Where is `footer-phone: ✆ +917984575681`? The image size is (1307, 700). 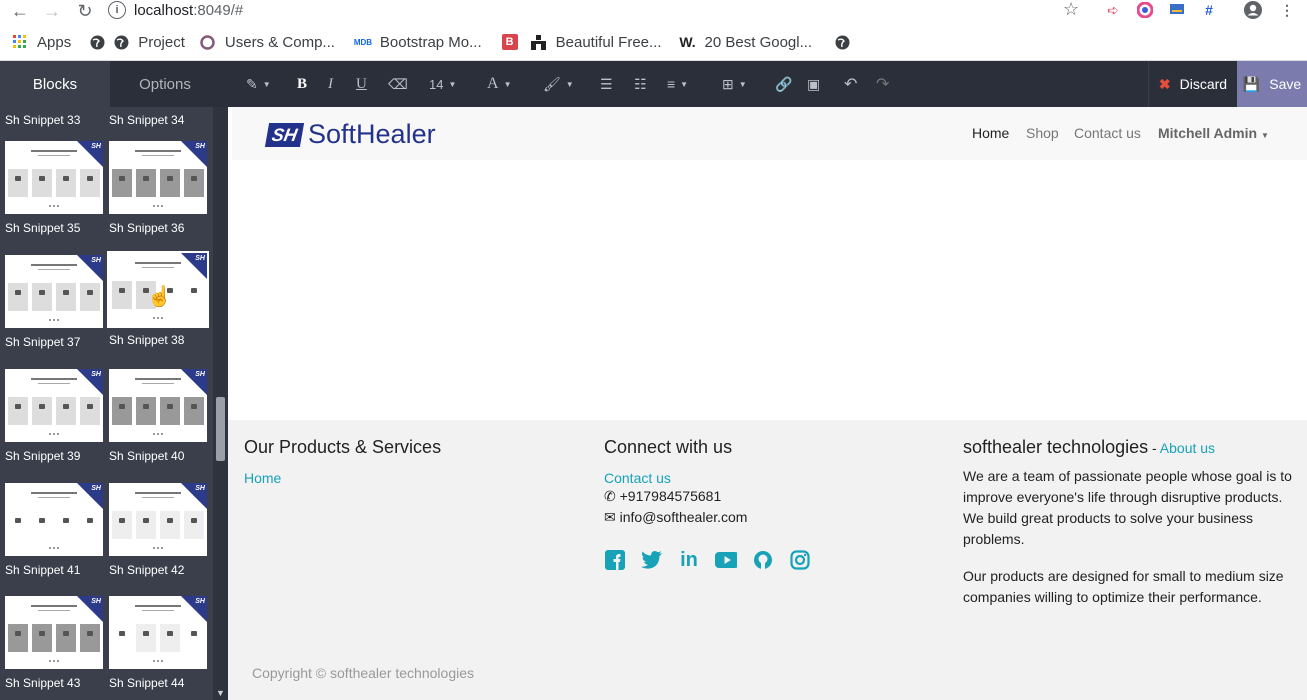 footer-phone: ✆ +917984575681 is located at coordinates (707, 496).